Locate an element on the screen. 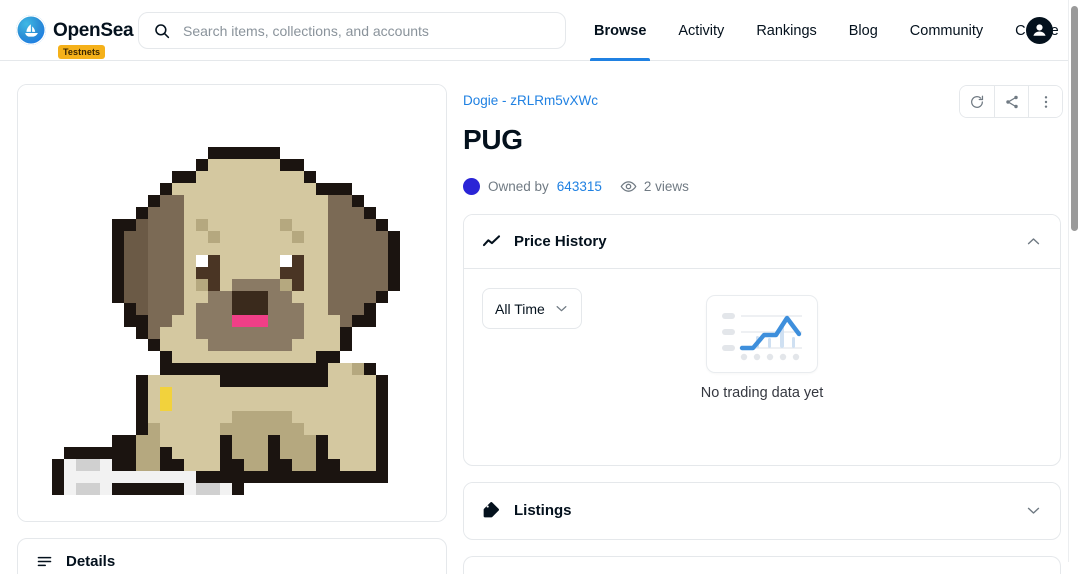 This screenshot has width=1080, height=574. nav-item-browse: Browse is located at coordinates (620, 30).